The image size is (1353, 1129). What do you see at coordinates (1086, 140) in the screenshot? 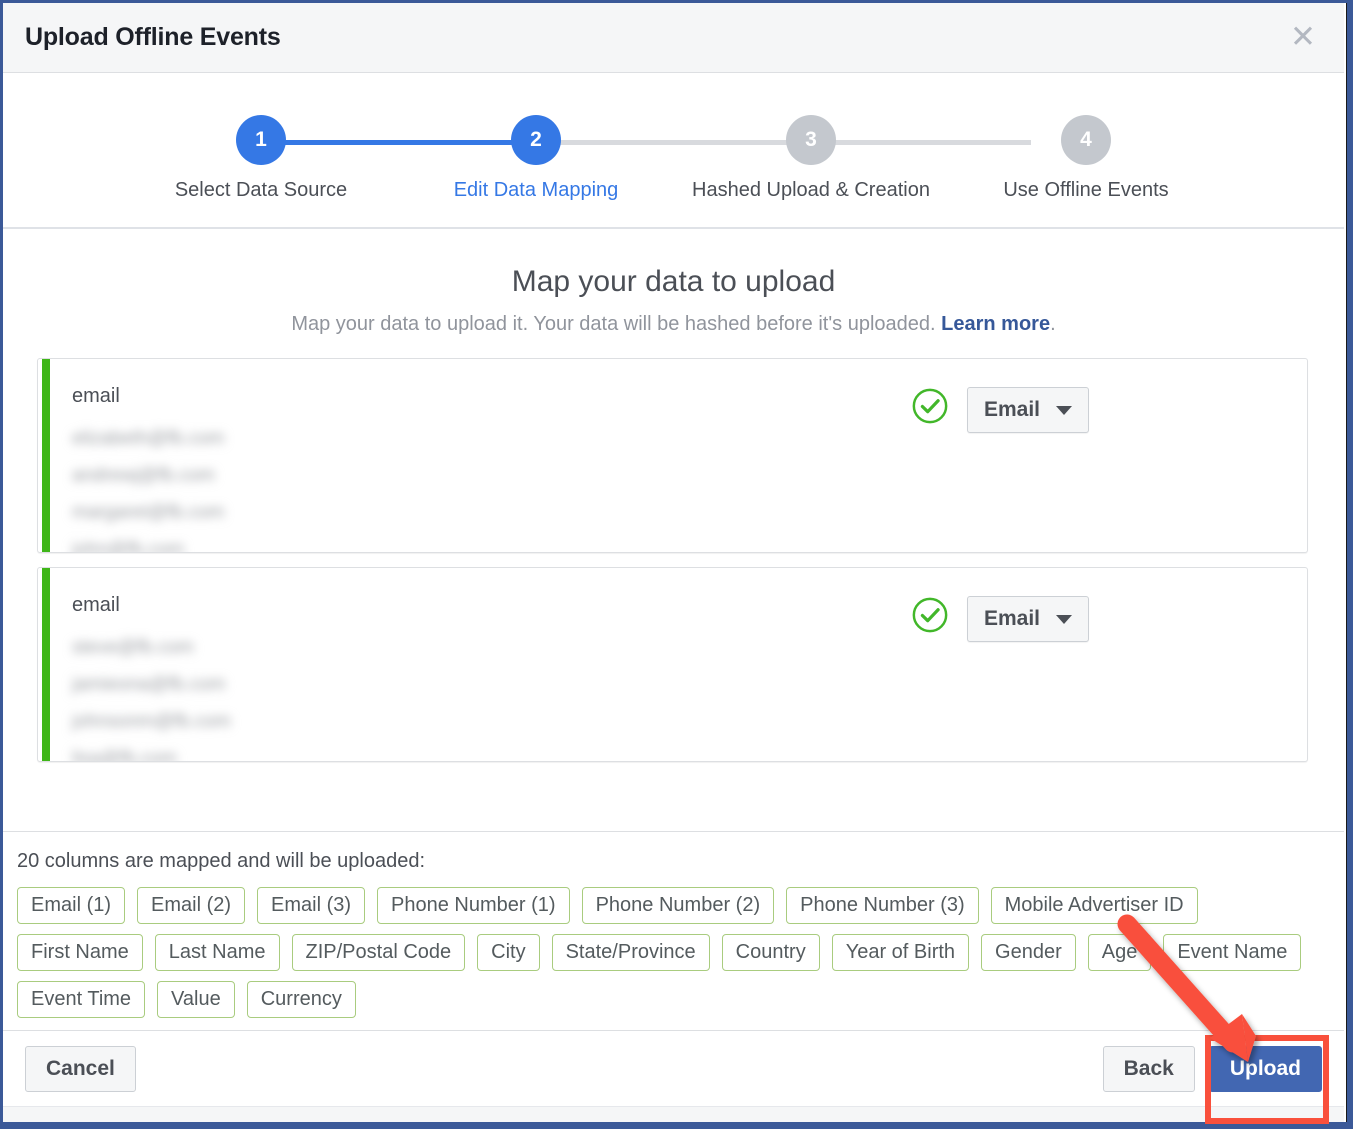
I see `stepper-step-4-number: 4` at bounding box center [1086, 140].